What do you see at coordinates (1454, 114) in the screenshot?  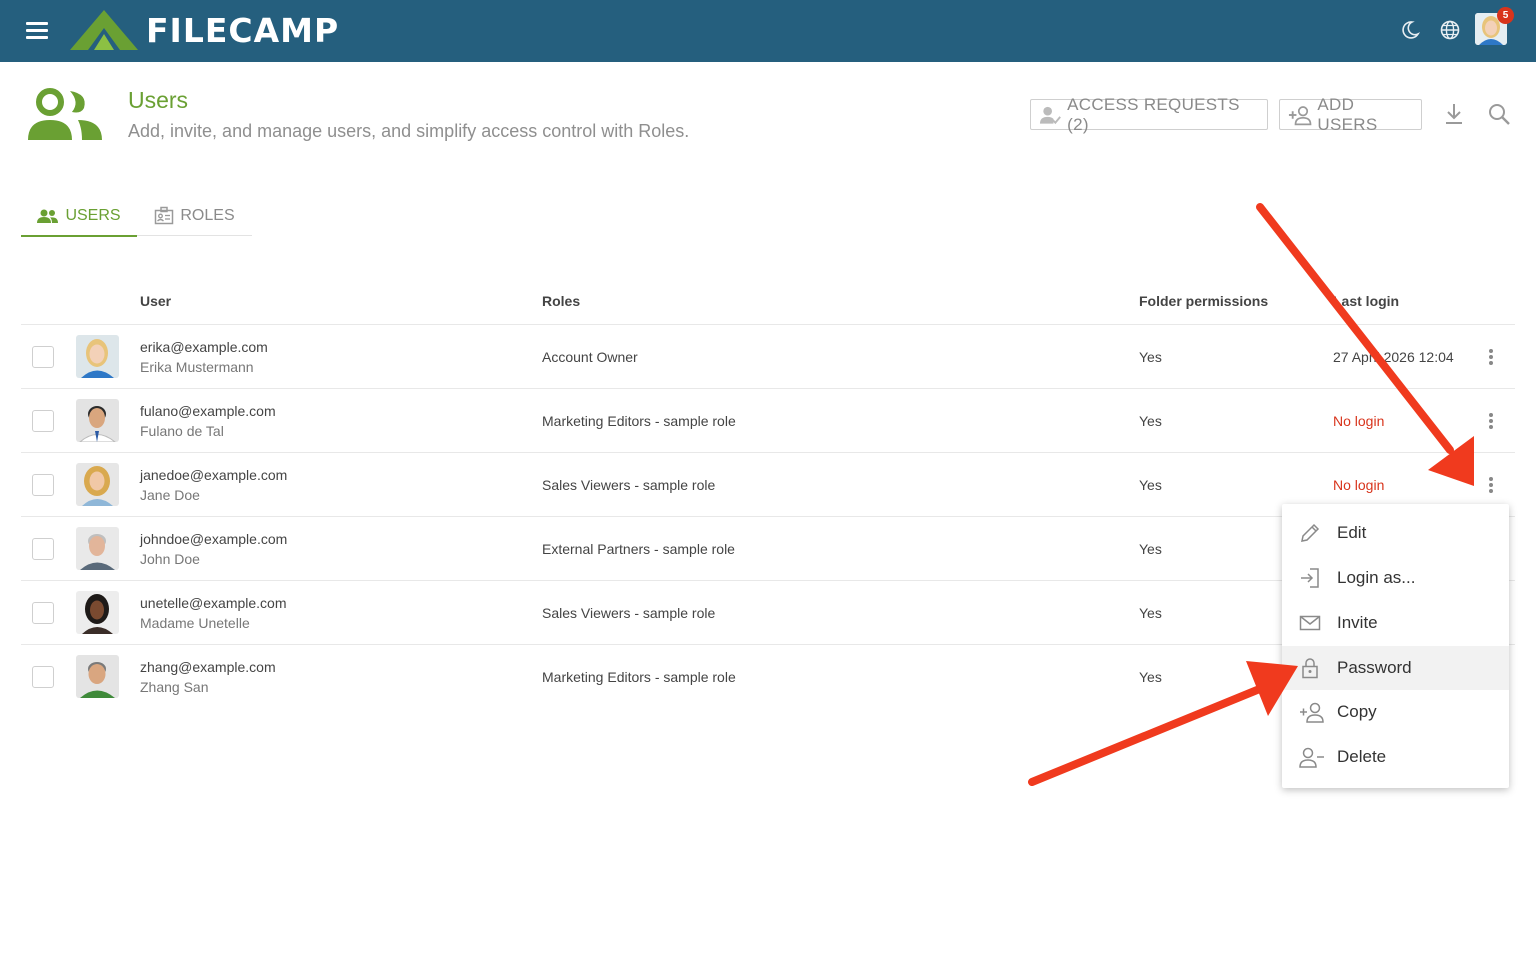 I see `download-icon` at bounding box center [1454, 114].